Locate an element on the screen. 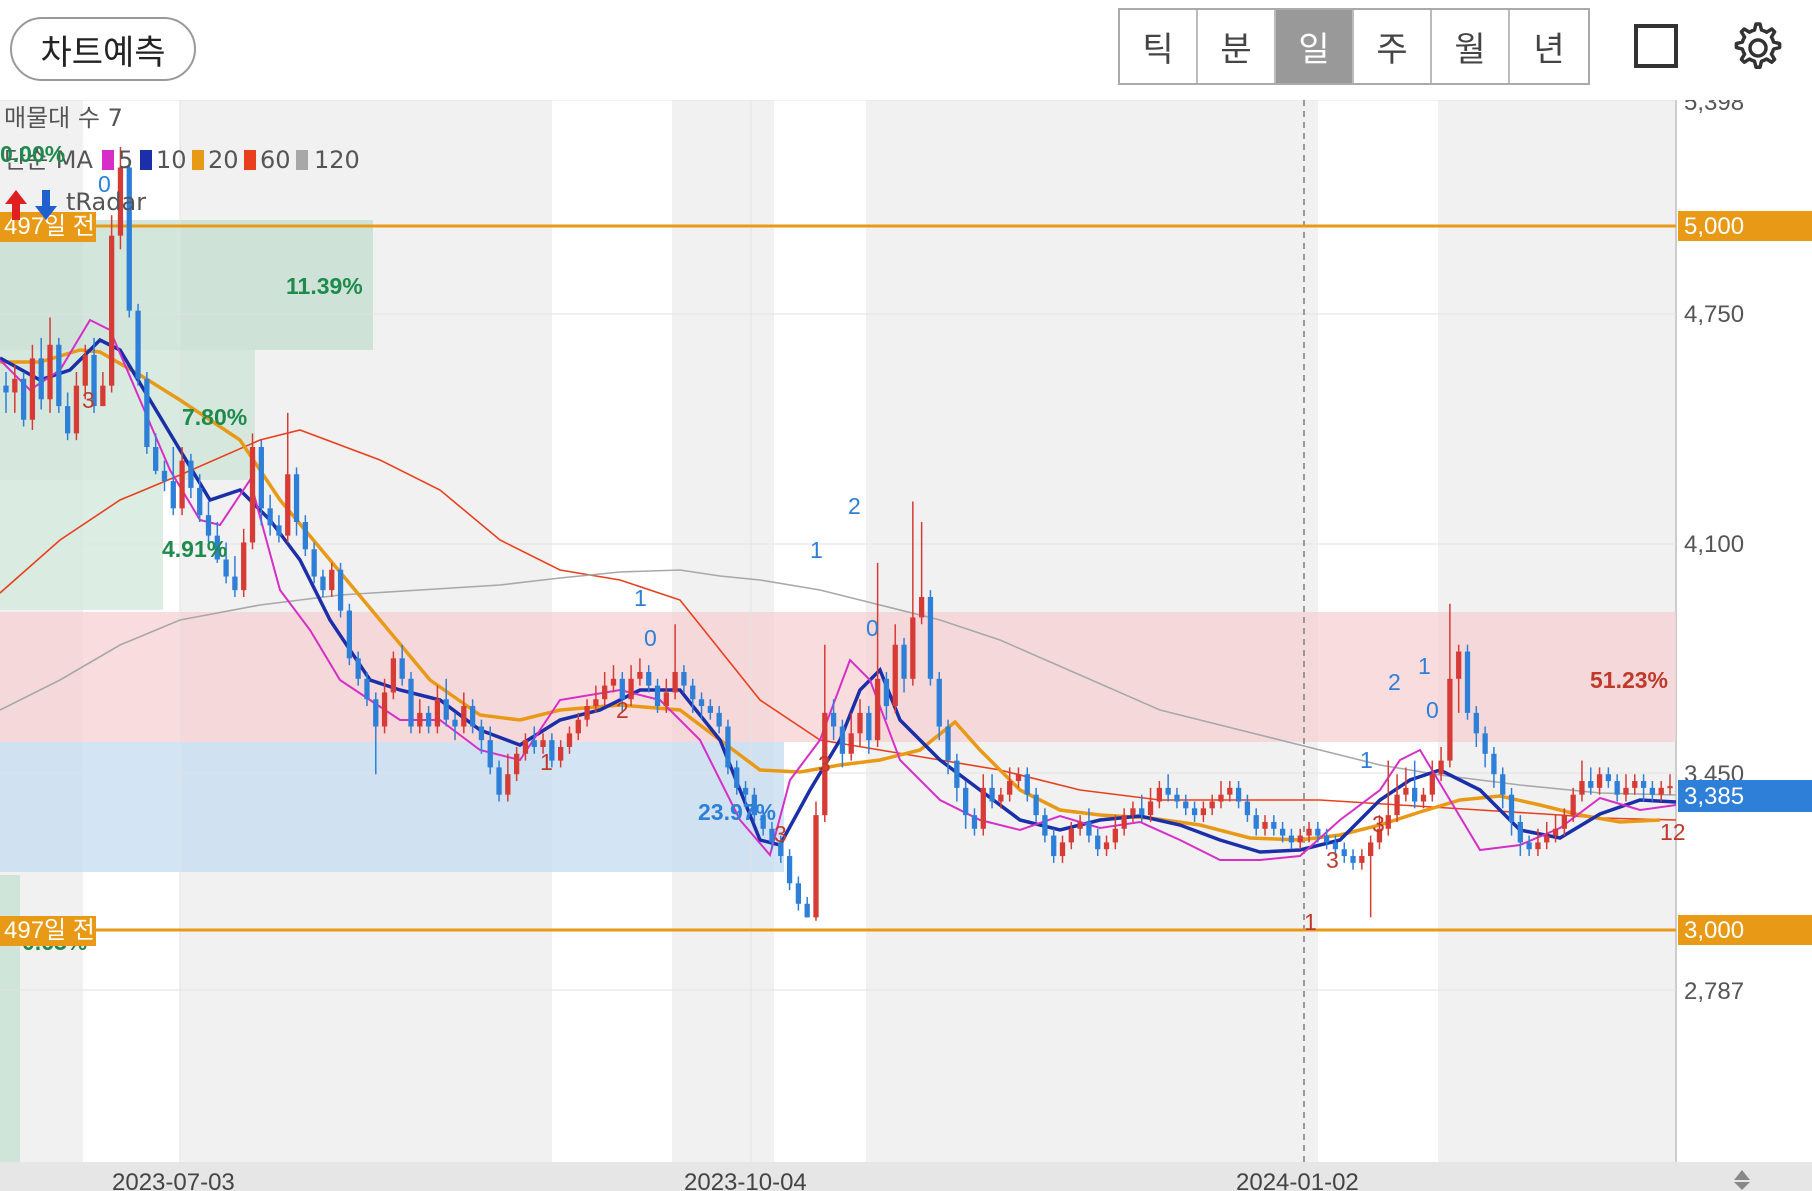 The height and width of the screenshot is (1191, 1812). ma120-swatch is located at coordinates (302, 160).